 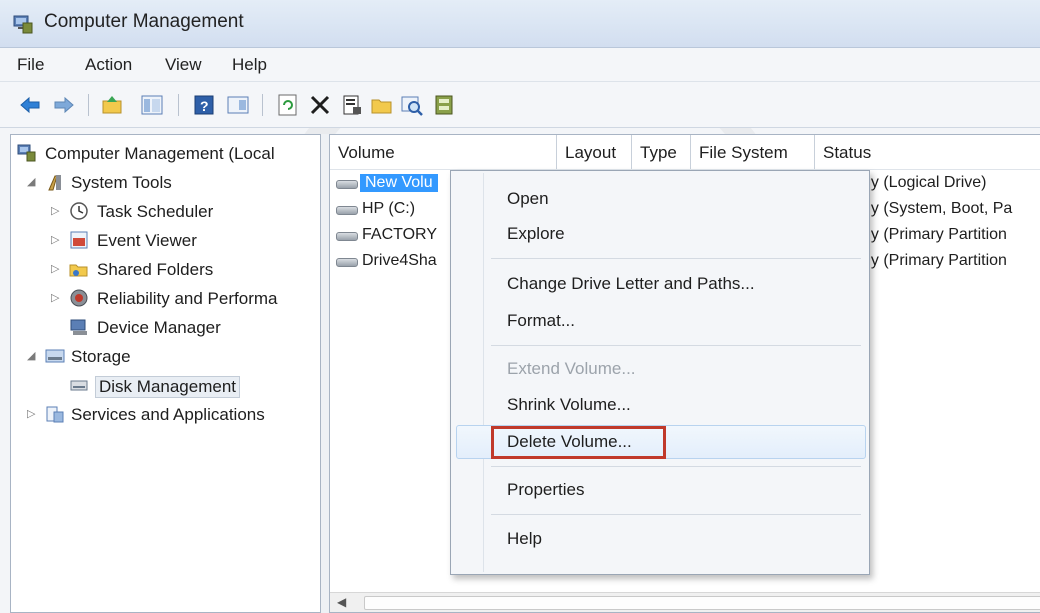 I want to click on volume-name: Drive4Sha, so click(x=399, y=260).